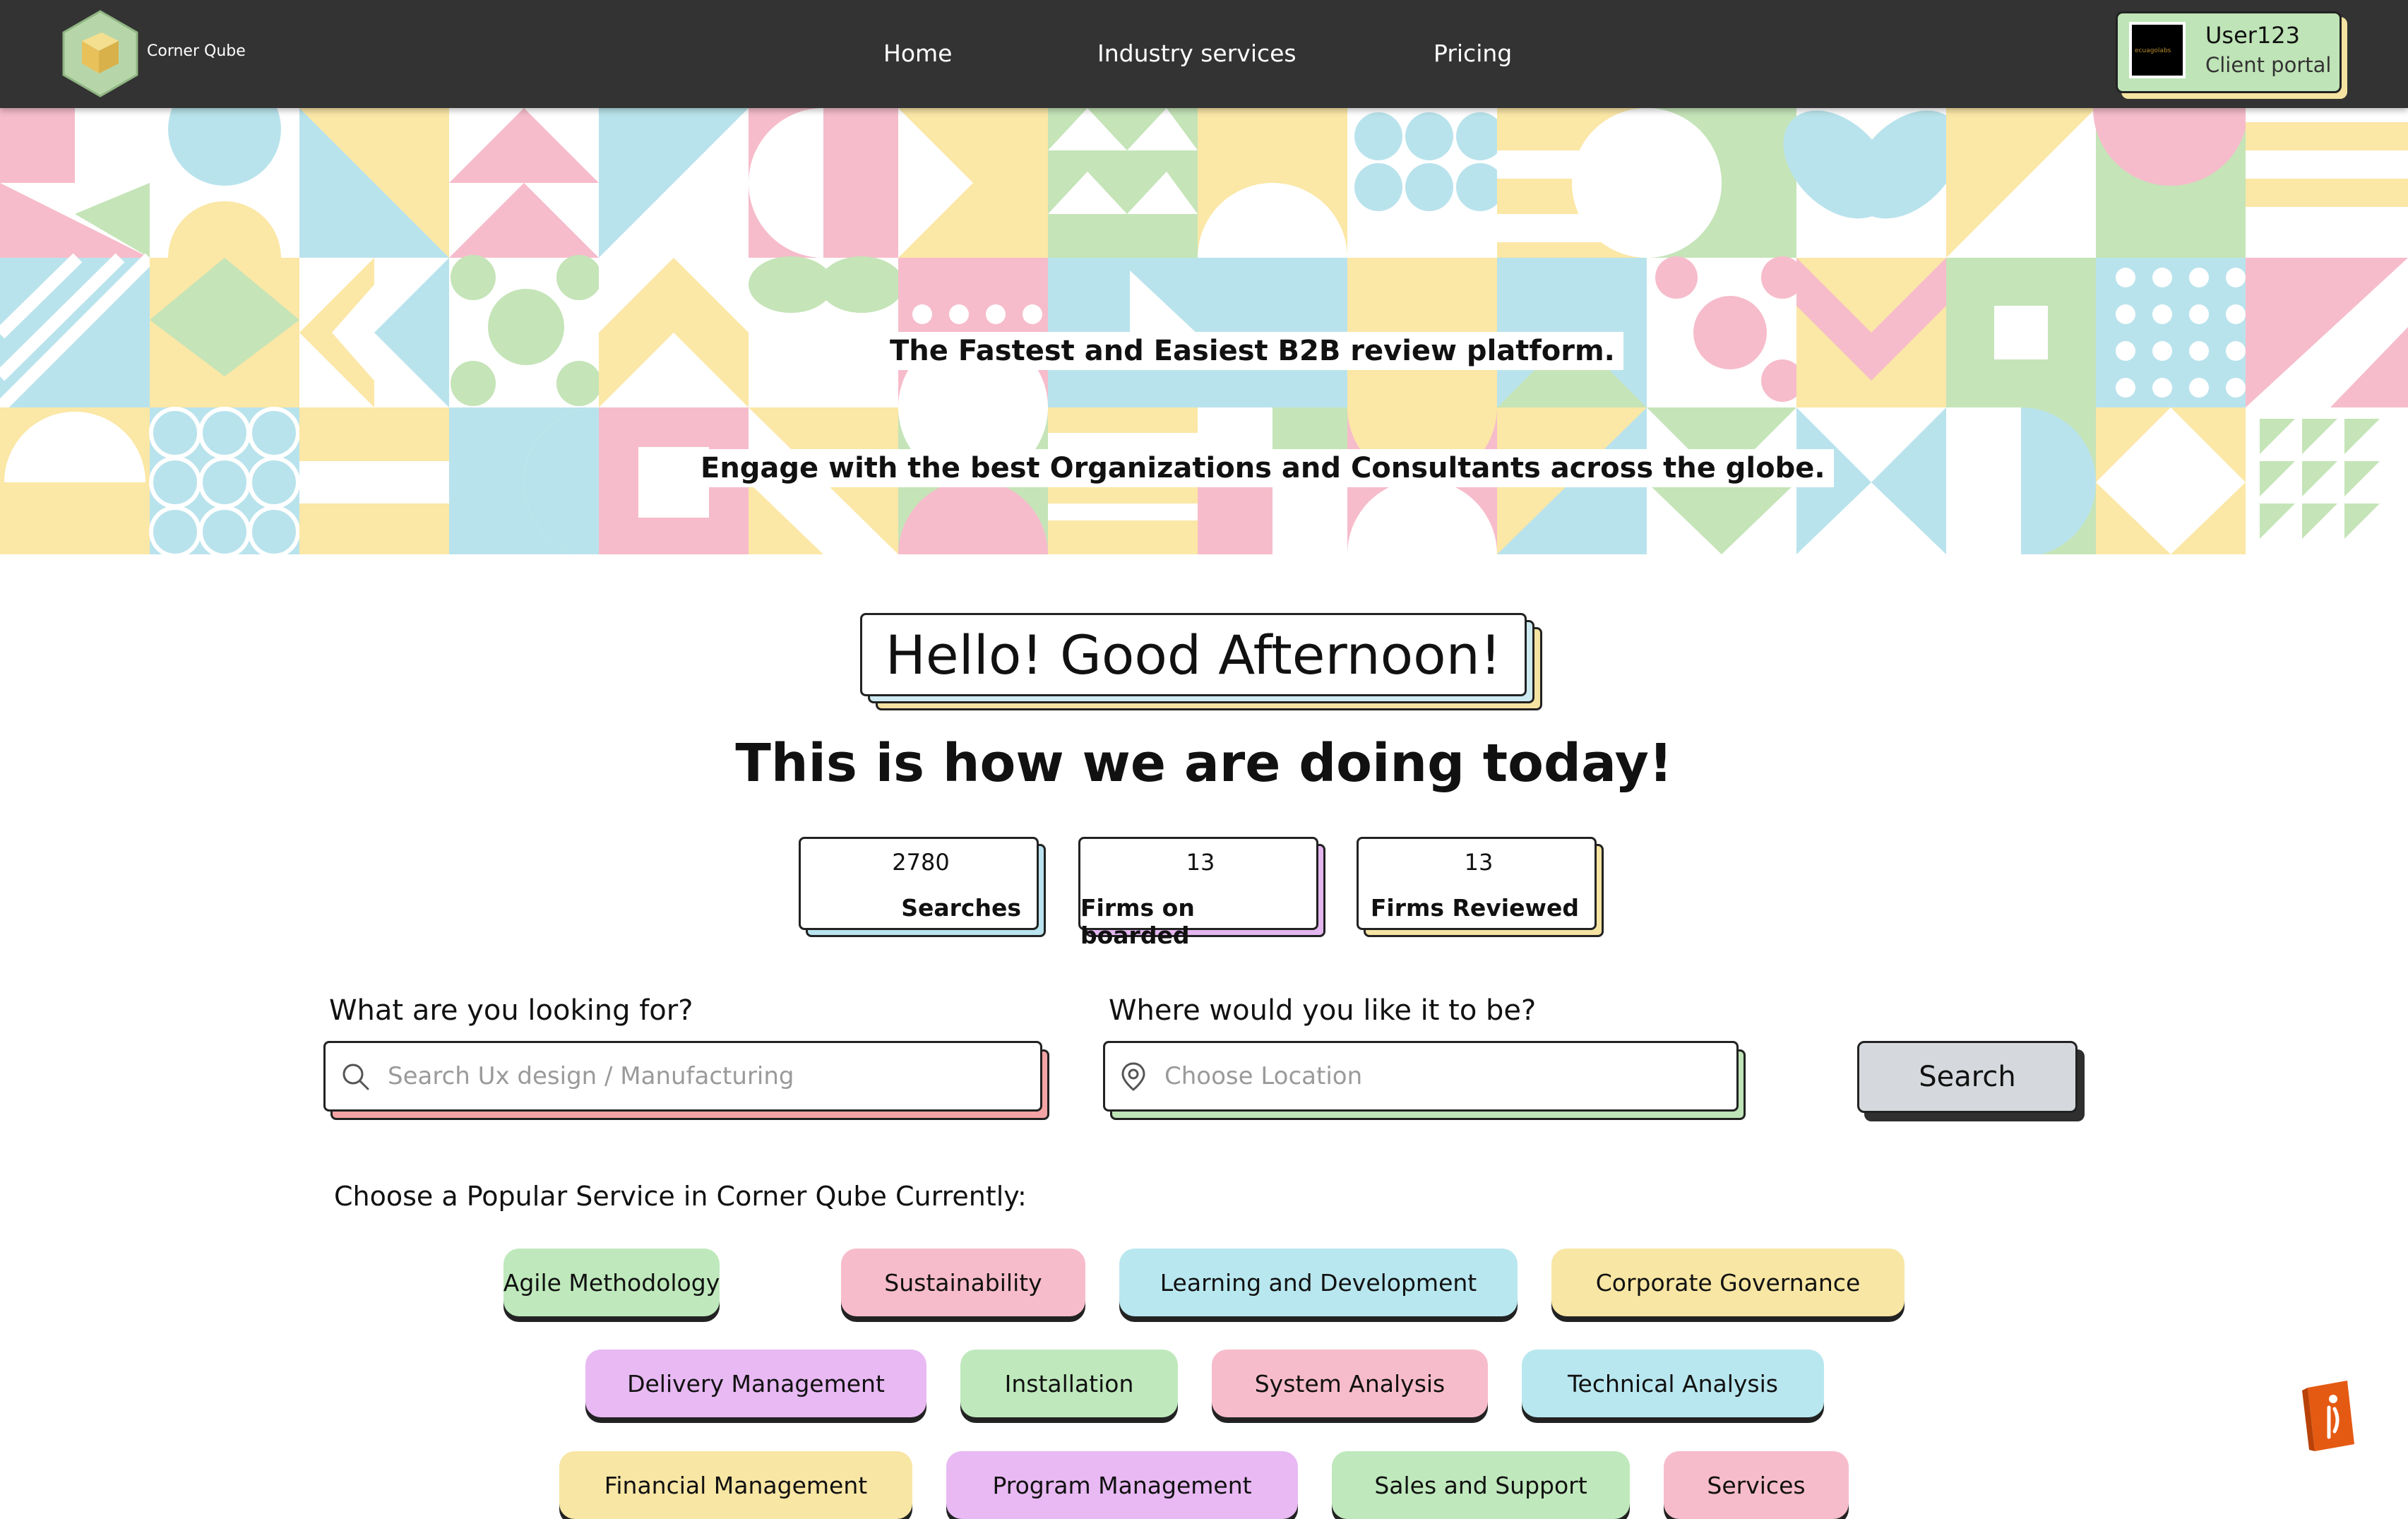  Describe the element at coordinates (355, 1077) in the screenshot. I see `search-icon` at that location.